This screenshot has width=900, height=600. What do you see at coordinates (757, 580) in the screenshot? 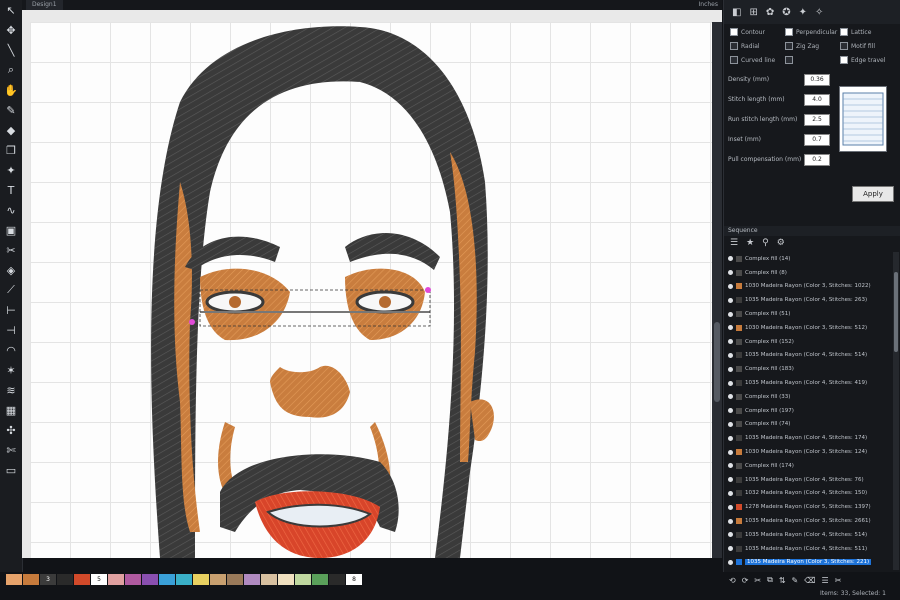
I see `action-icon-2: ✂` at bounding box center [757, 580].